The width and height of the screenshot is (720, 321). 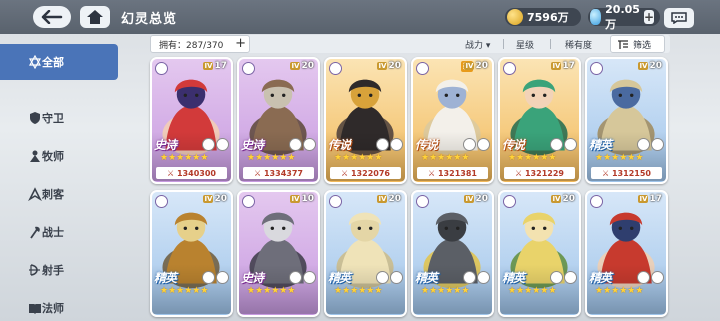 I want to click on sidebar-item-assassin: 刺客, so click(x=61, y=194).